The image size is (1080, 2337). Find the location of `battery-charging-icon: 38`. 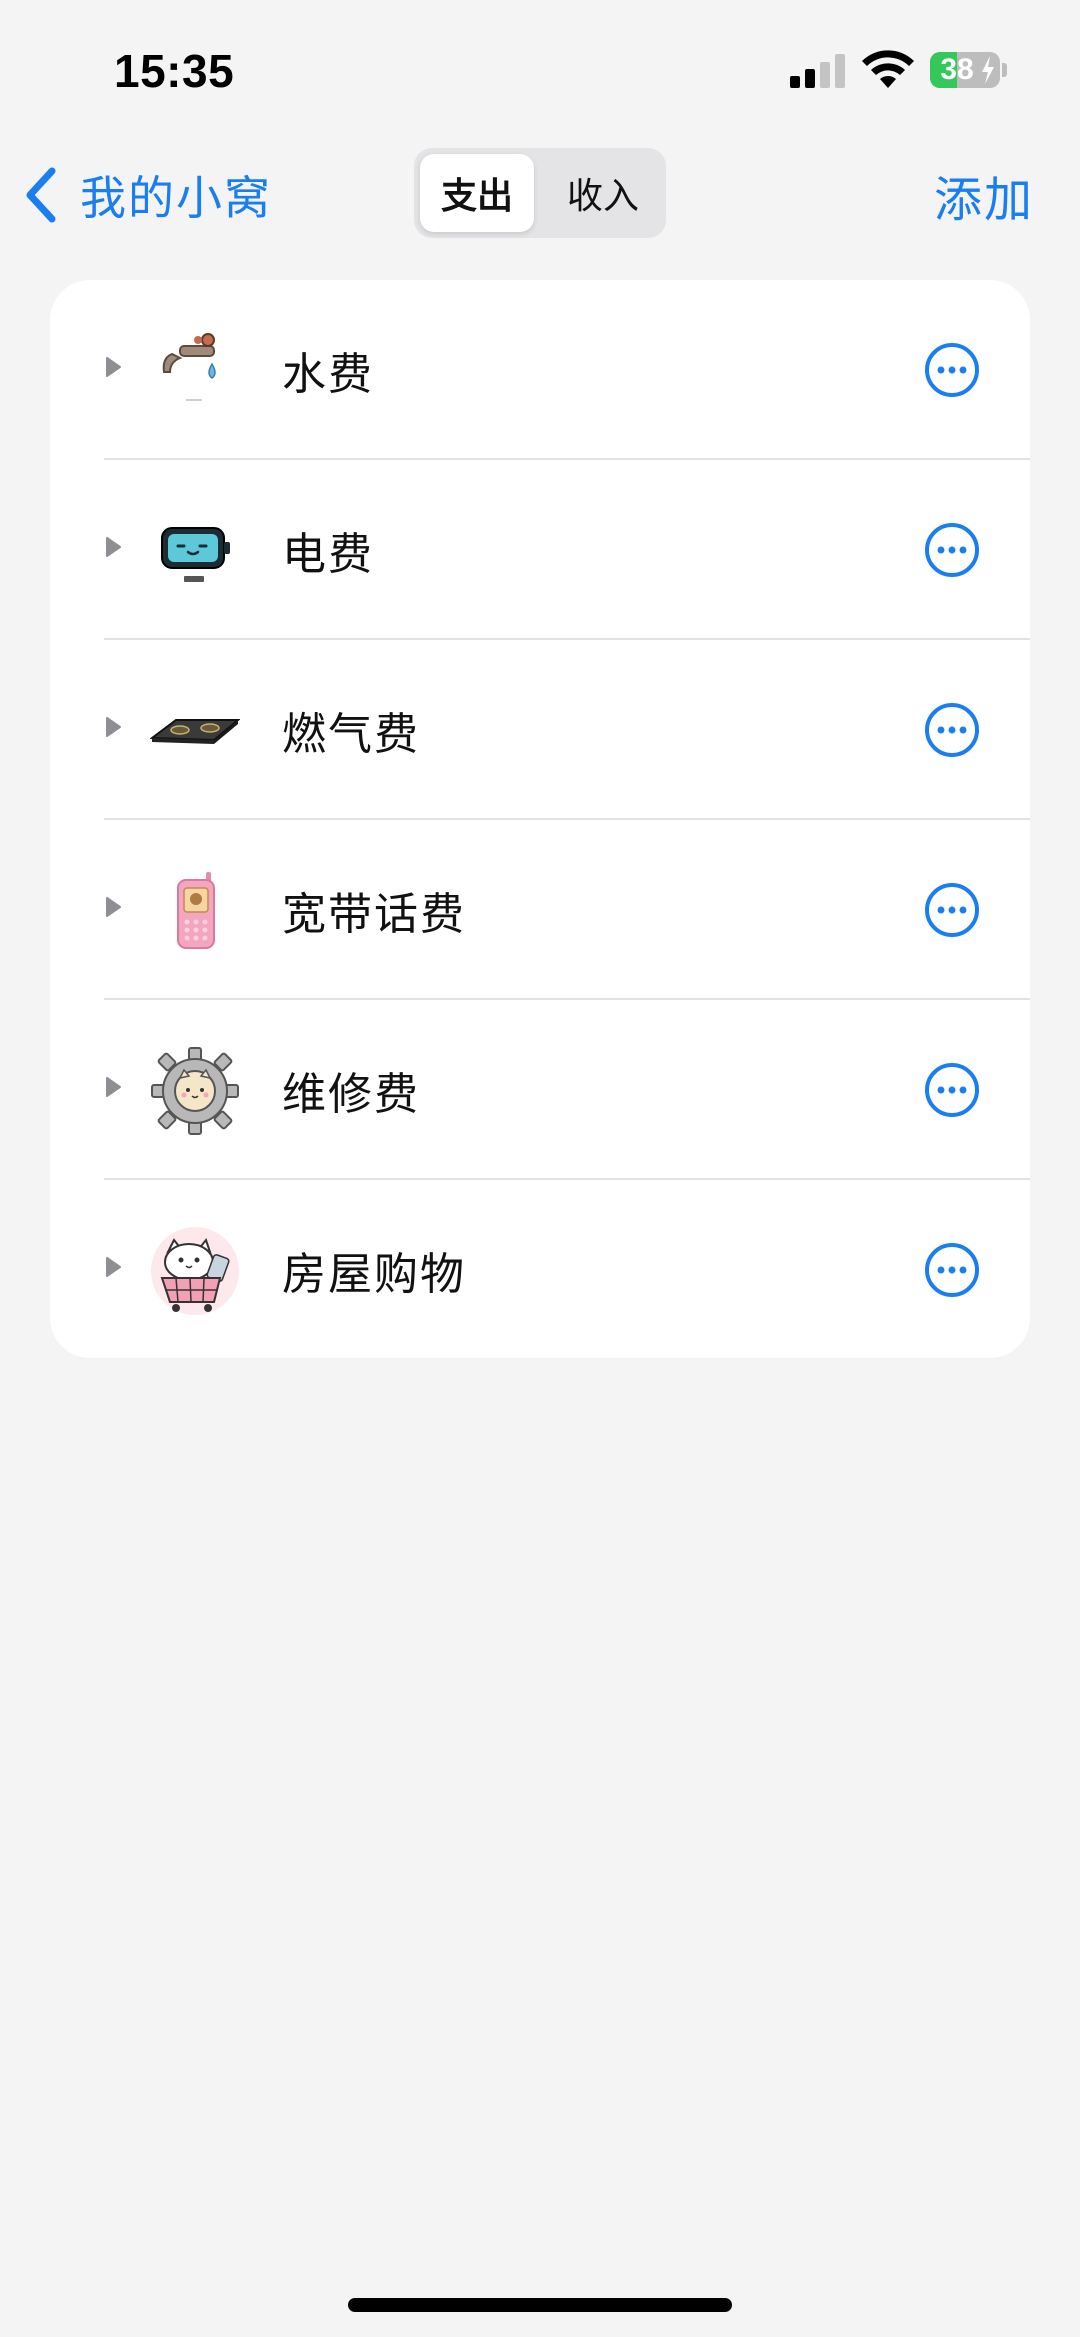

battery-charging-icon: 38 is located at coordinates (965, 70).